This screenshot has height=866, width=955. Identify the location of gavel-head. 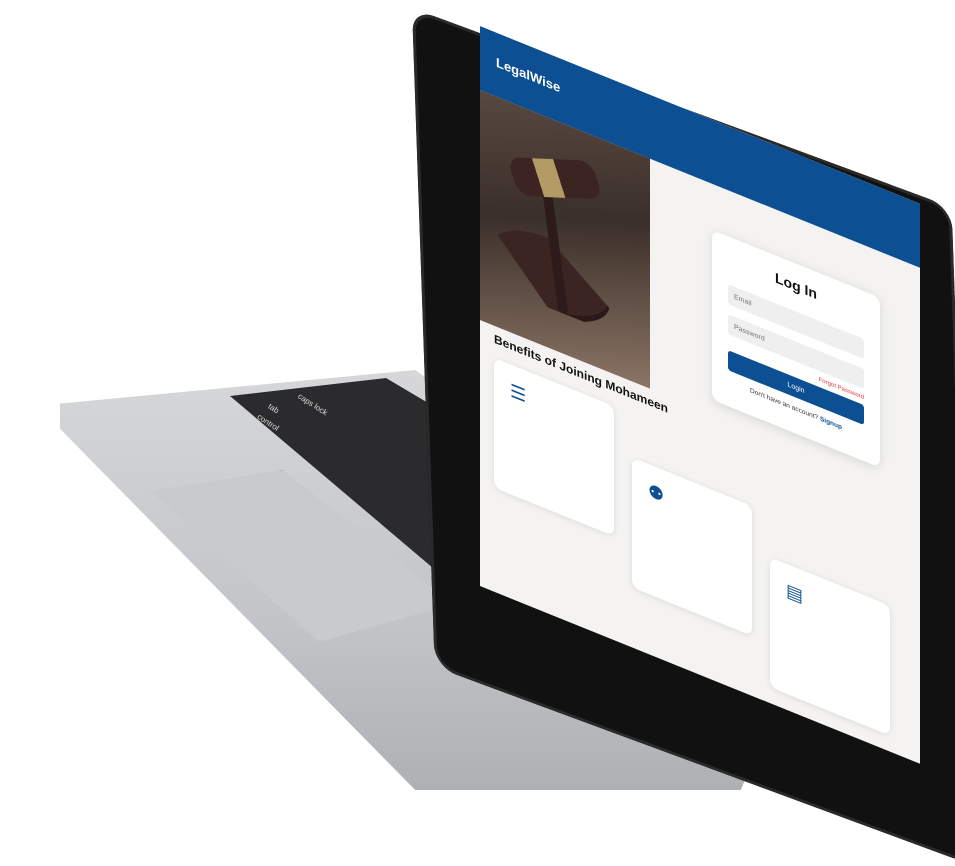
(555, 178).